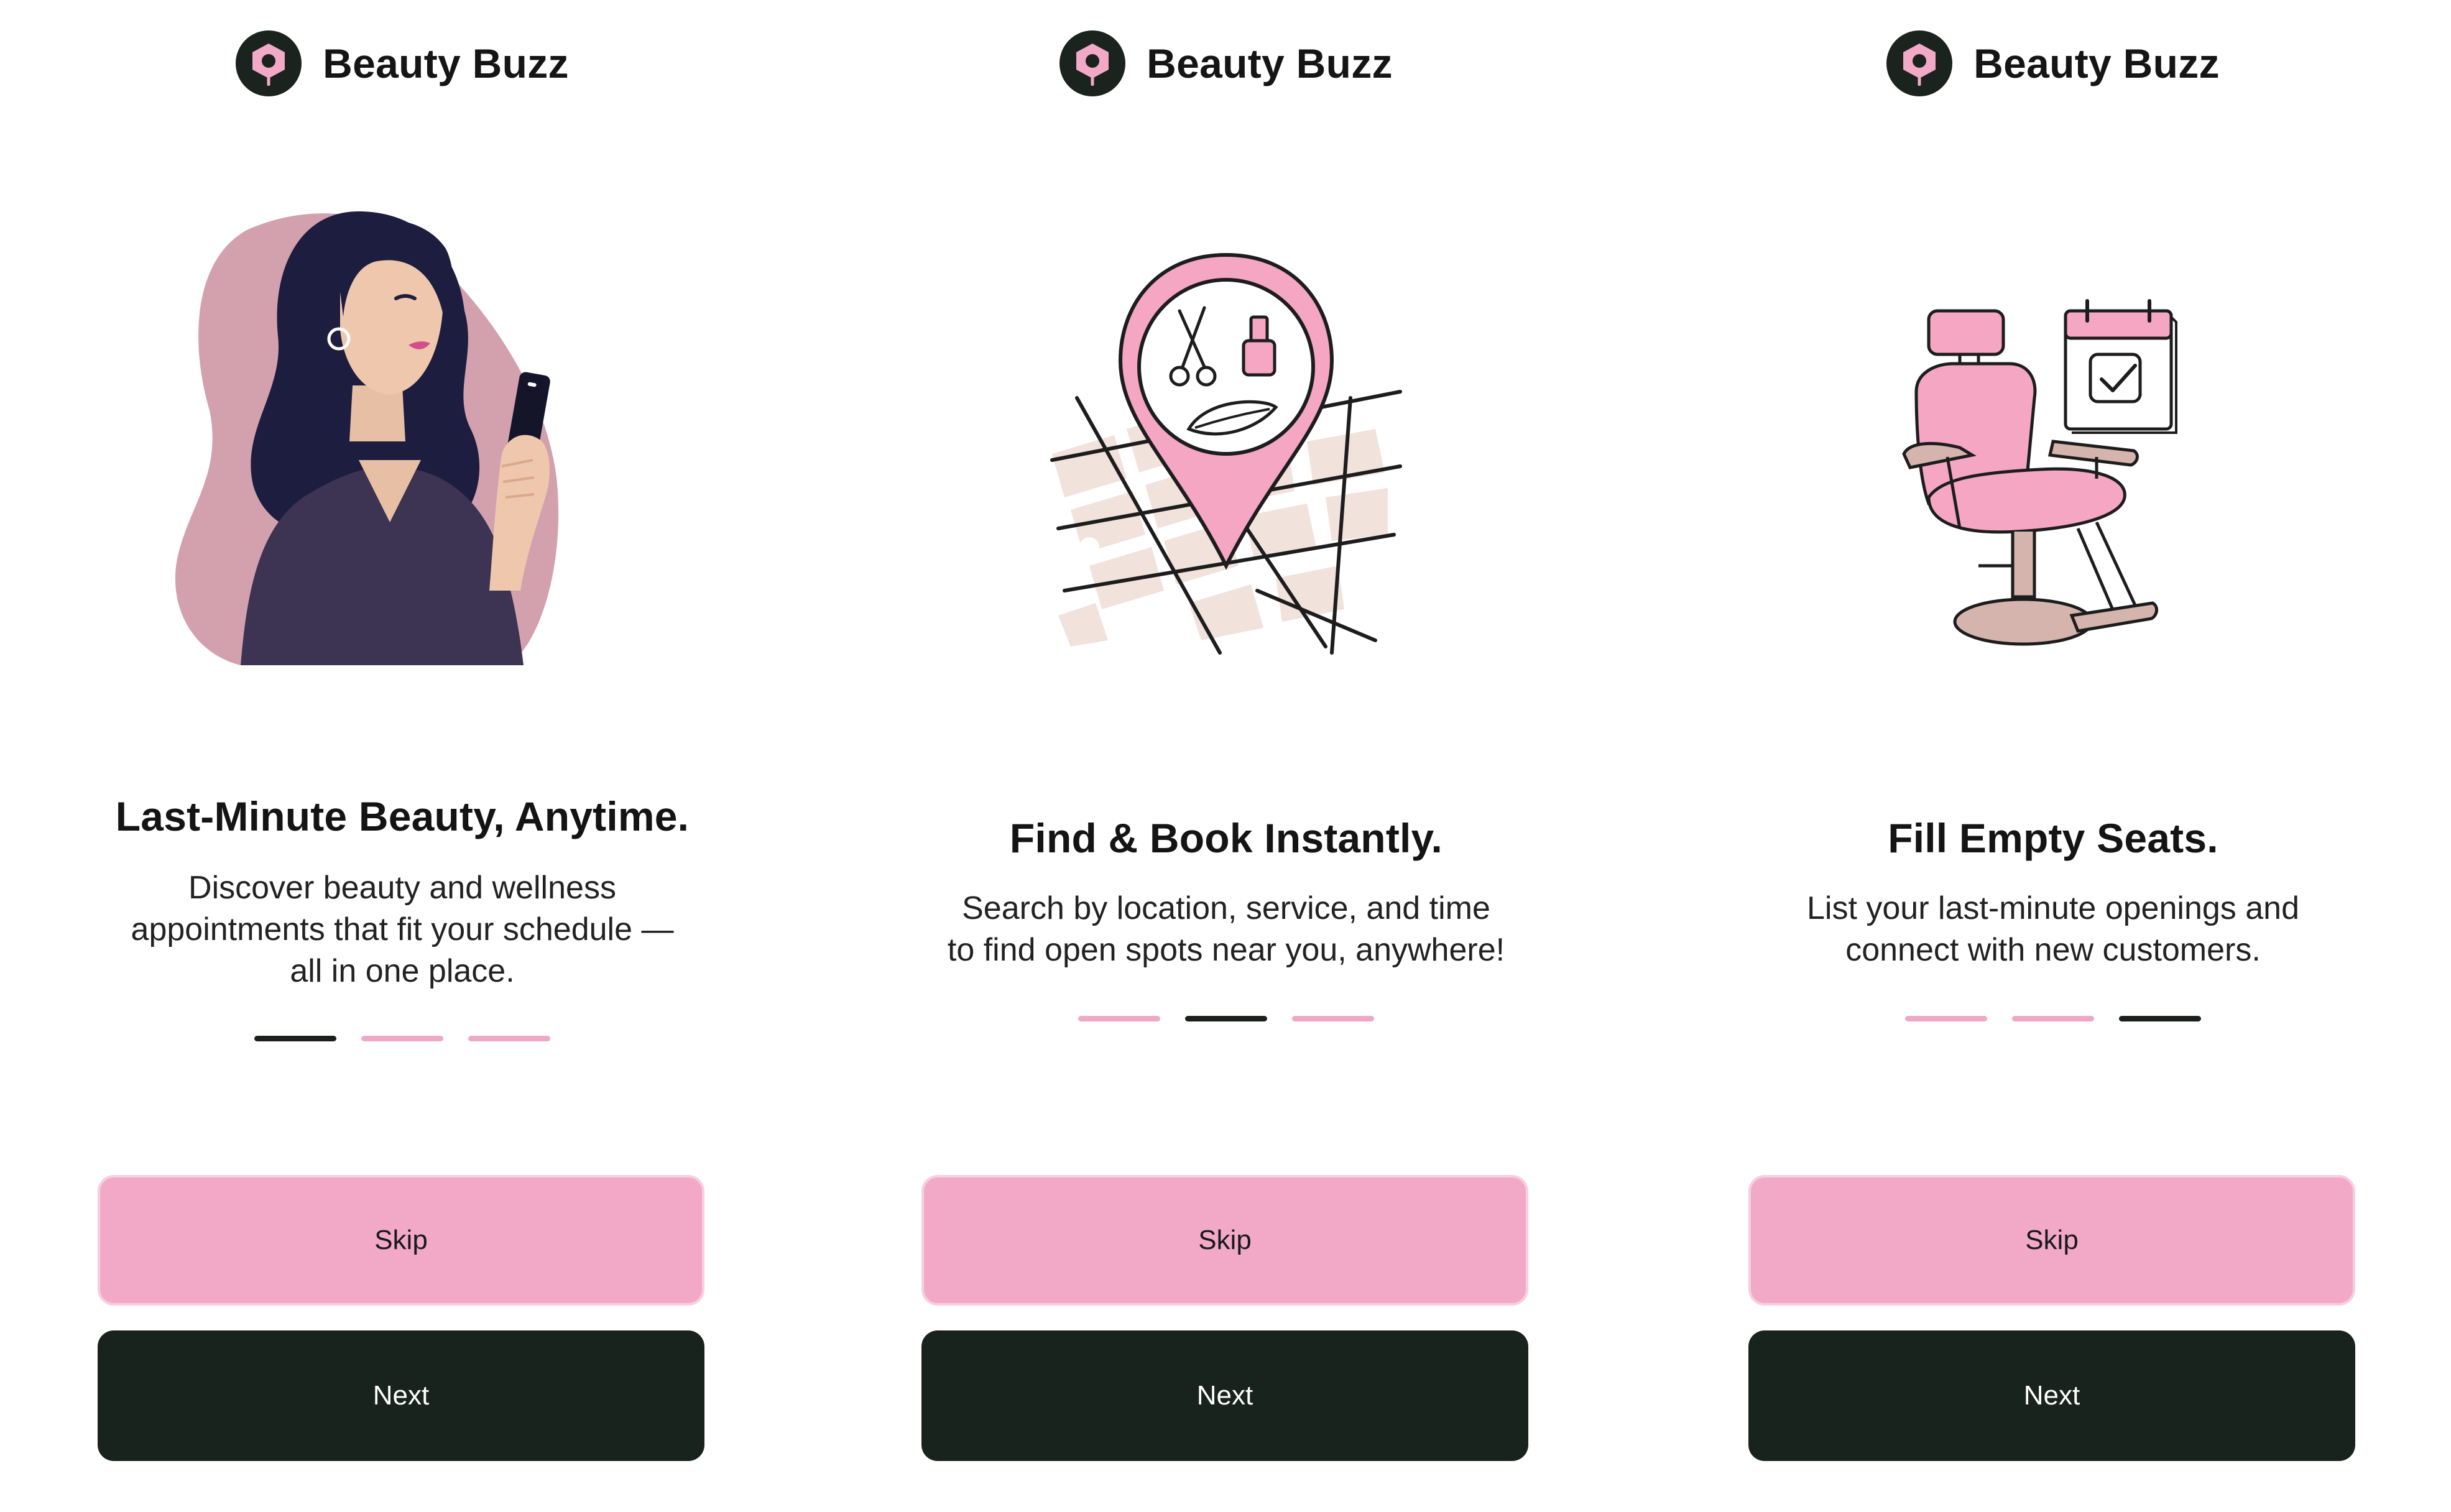  Describe the element at coordinates (402, 443) in the screenshot. I see `woman-with-phone-illustration` at that location.